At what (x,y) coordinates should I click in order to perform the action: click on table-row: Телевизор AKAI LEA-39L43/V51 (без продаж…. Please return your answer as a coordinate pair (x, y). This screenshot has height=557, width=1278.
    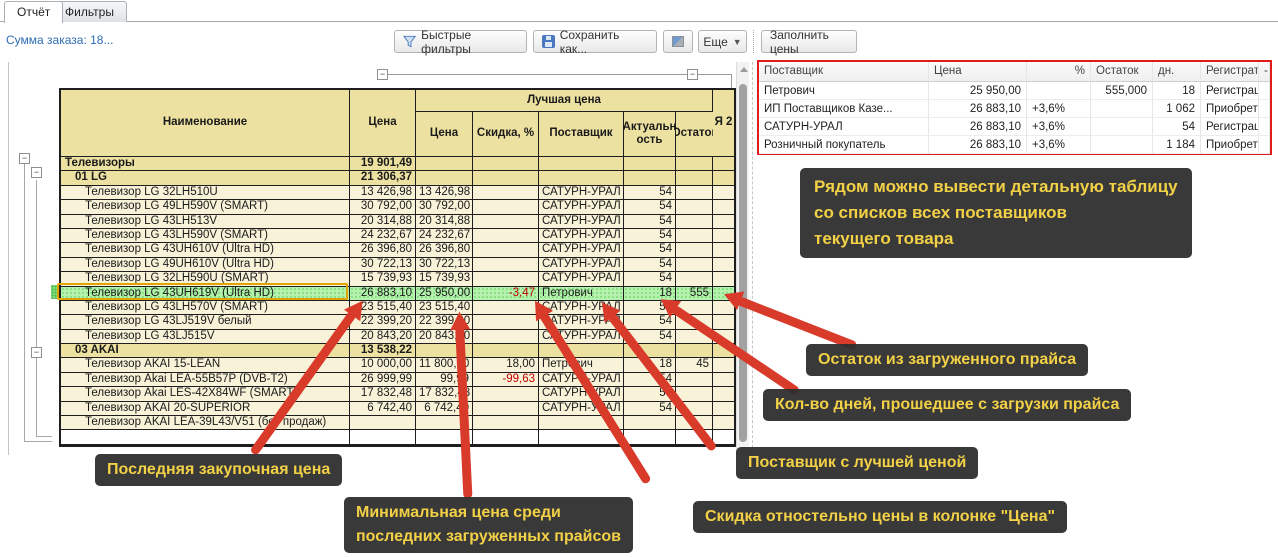
    Looking at the image, I should click on (397, 423).